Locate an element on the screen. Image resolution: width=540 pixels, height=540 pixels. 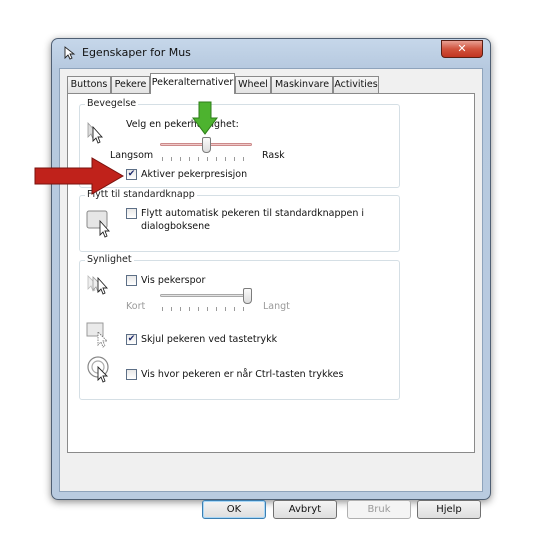
precision-label: Aktiver pekerpresisjon is located at coordinates (194, 174).